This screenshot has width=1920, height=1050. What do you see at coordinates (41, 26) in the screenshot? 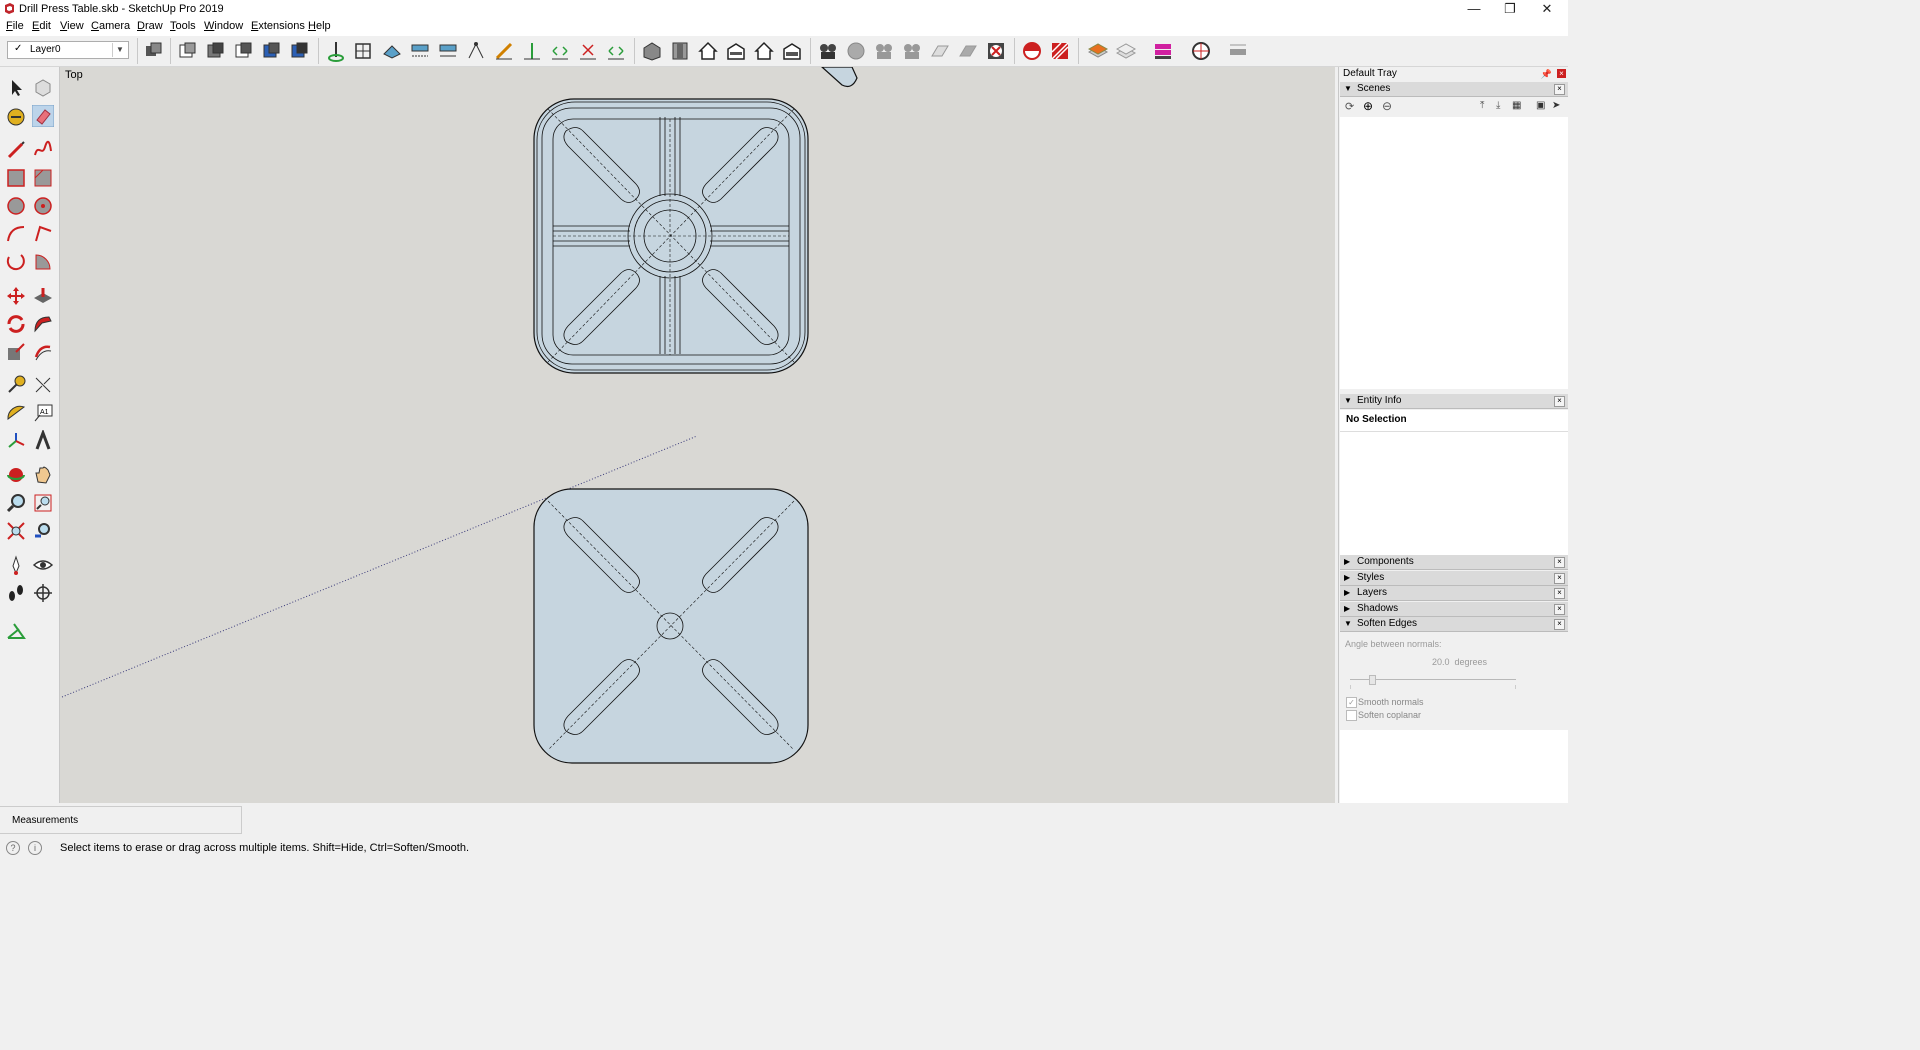
I see `menu-edit: Edit` at bounding box center [41, 26].